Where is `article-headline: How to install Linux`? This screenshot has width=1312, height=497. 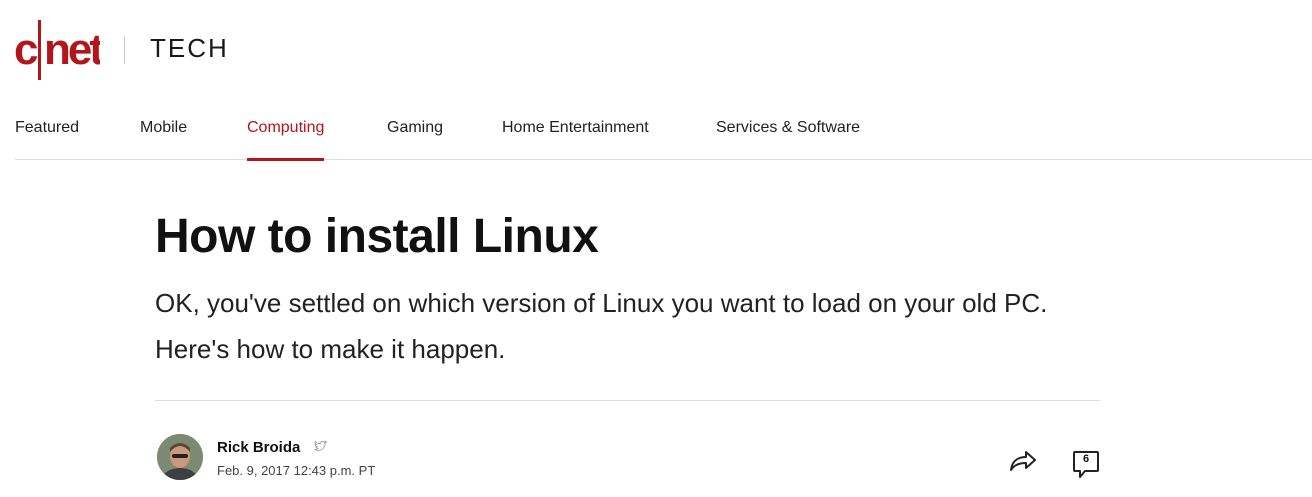 article-headline: How to install Linux is located at coordinates (377, 236).